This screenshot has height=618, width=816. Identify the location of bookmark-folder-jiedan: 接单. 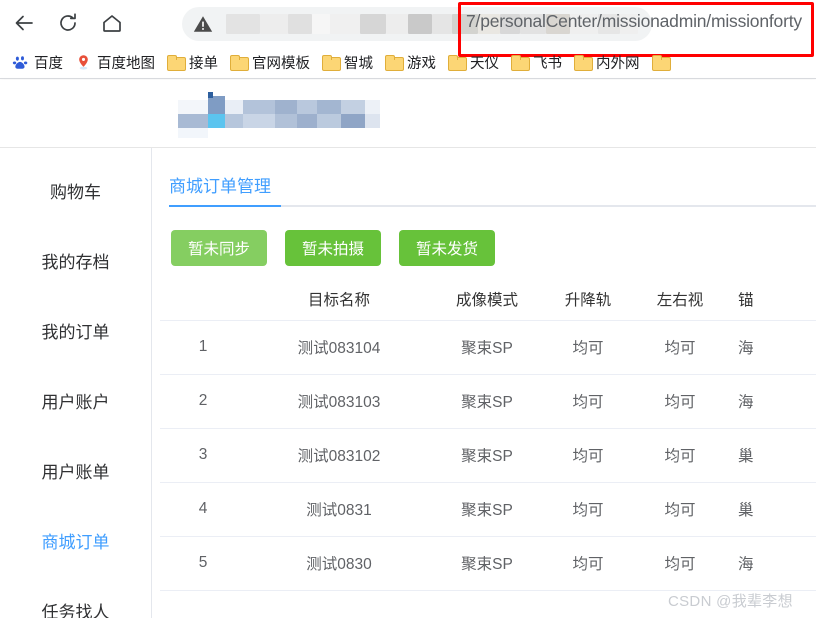
(192, 62).